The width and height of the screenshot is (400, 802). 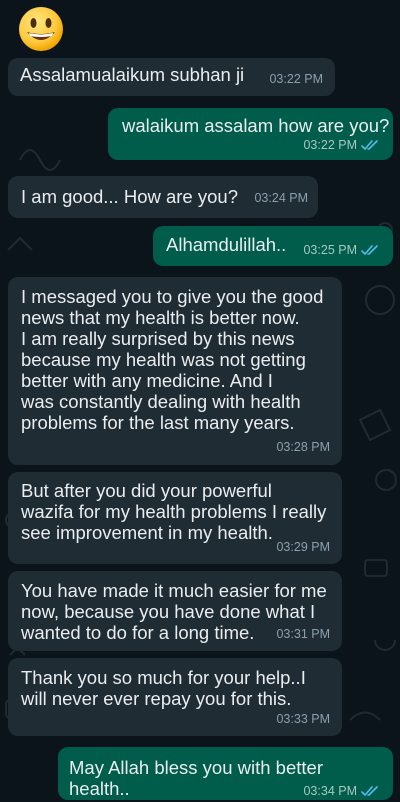 What do you see at coordinates (330, 250) in the screenshot?
I see `message-time: 03:25 PM` at bounding box center [330, 250].